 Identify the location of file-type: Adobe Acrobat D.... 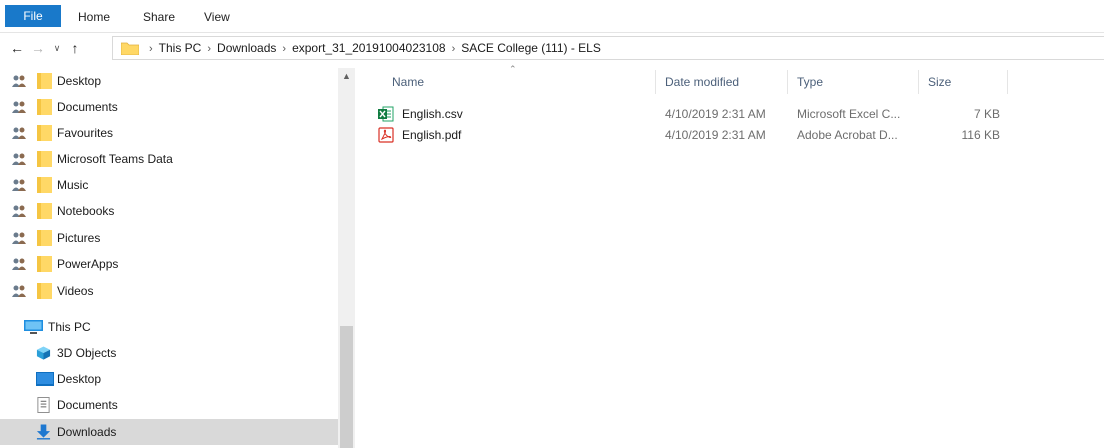
(847, 135).